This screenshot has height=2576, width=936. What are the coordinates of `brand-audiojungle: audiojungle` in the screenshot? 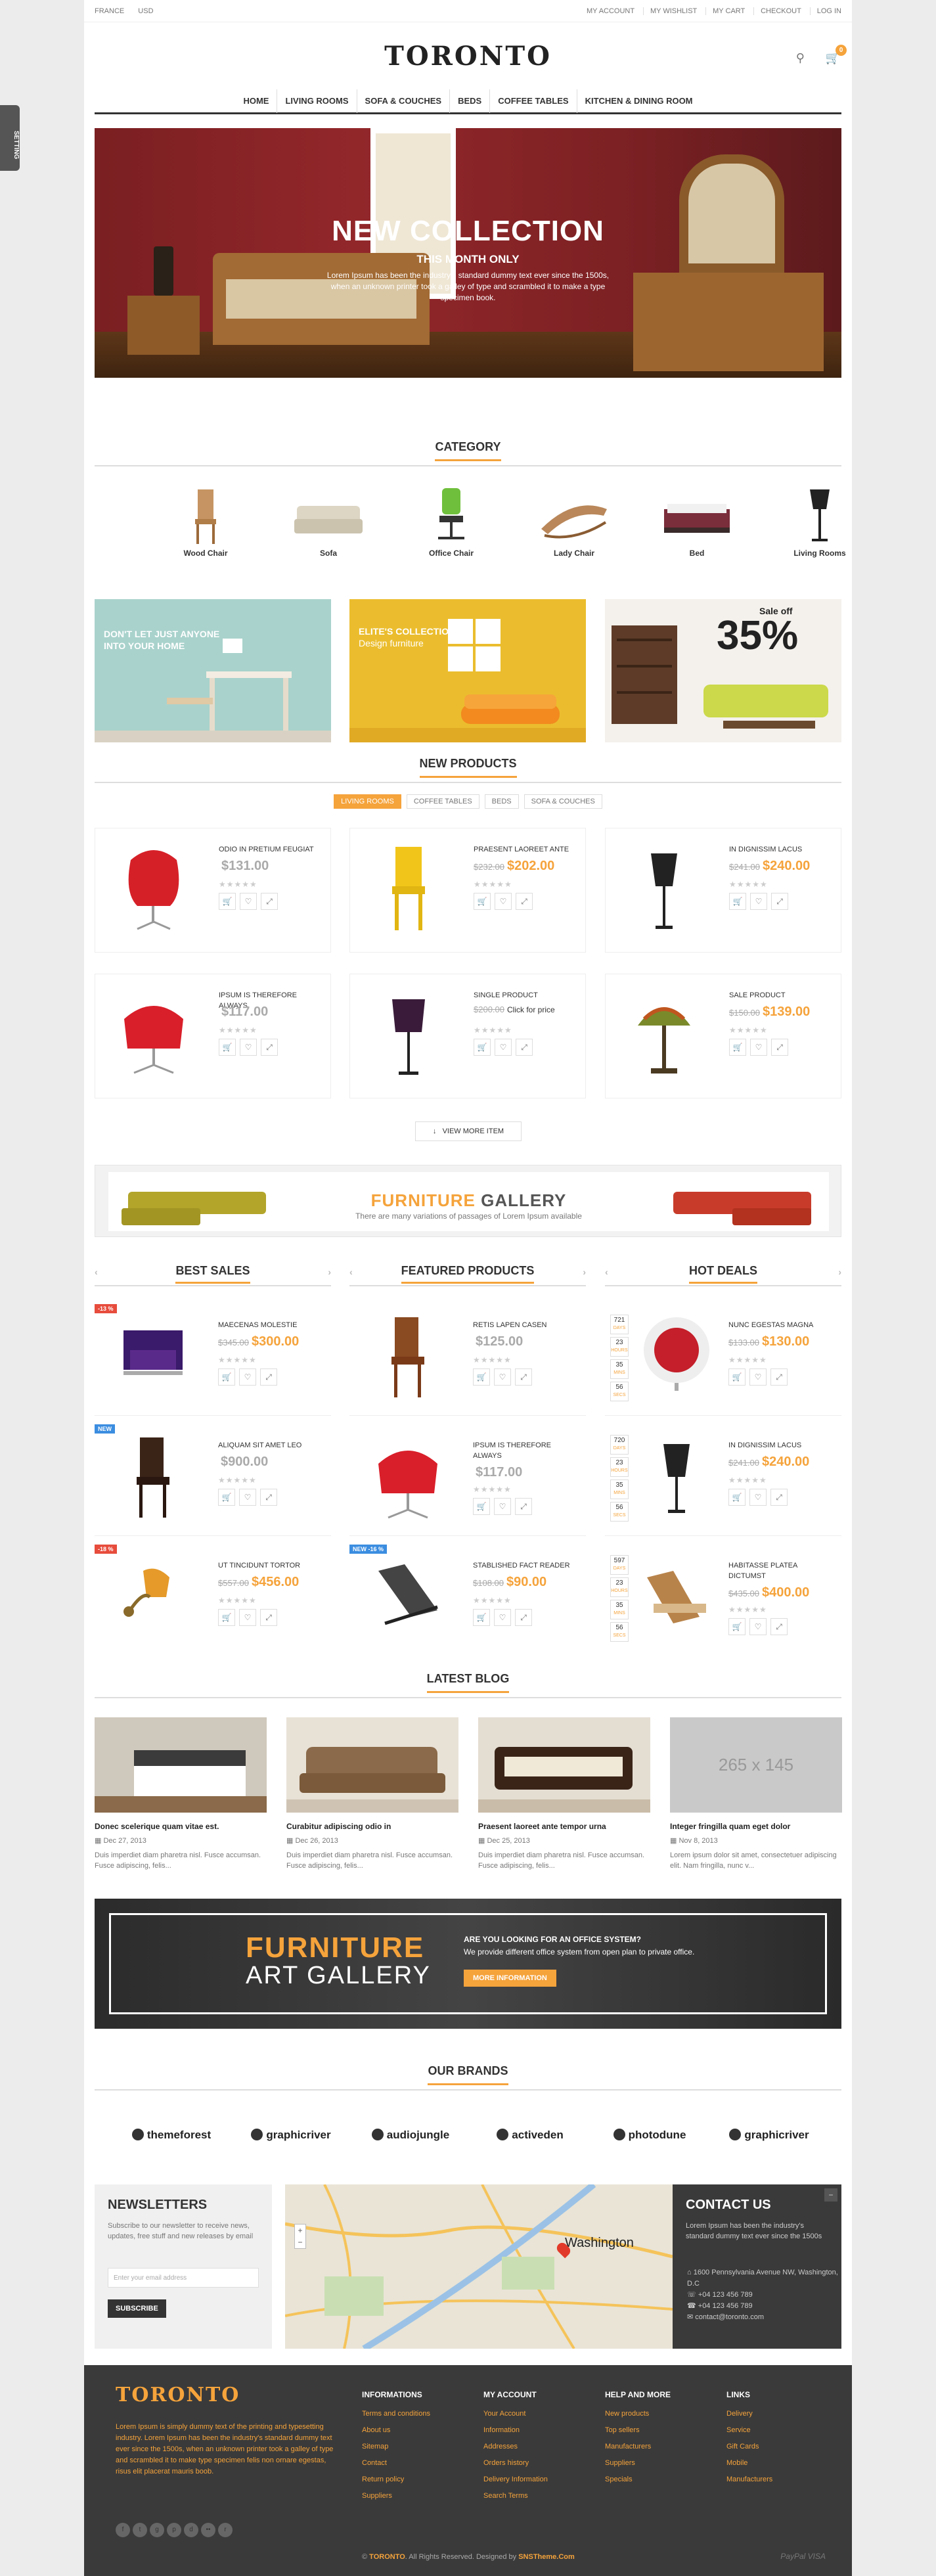 It's located at (410, 2135).